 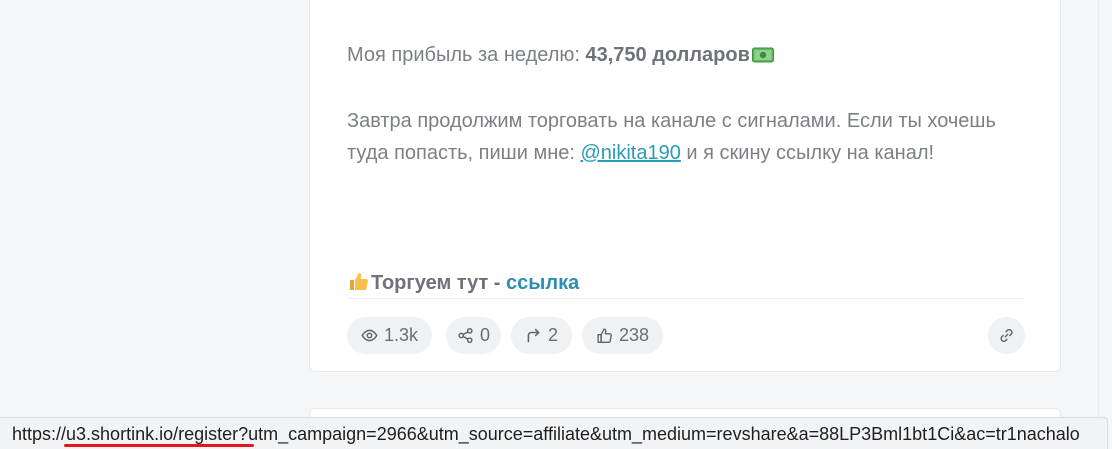 I want to click on repost-button: 2, so click(x=541, y=335).